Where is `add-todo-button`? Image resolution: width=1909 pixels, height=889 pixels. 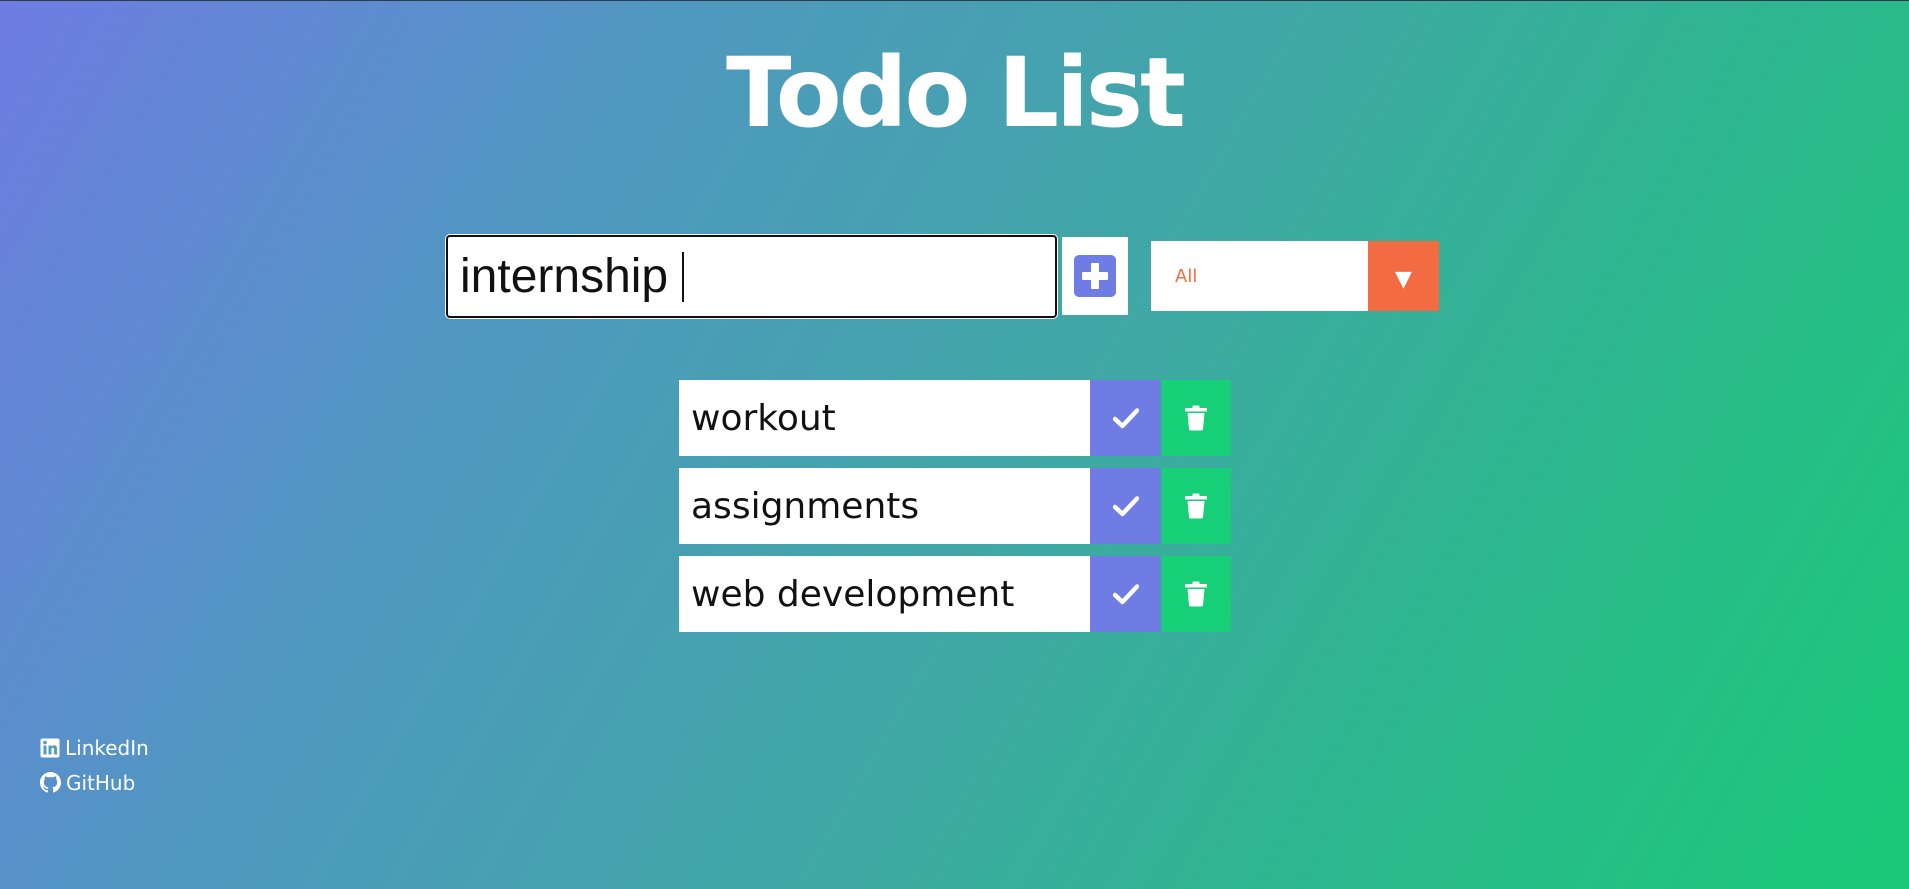 add-todo-button is located at coordinates (1095, 276).